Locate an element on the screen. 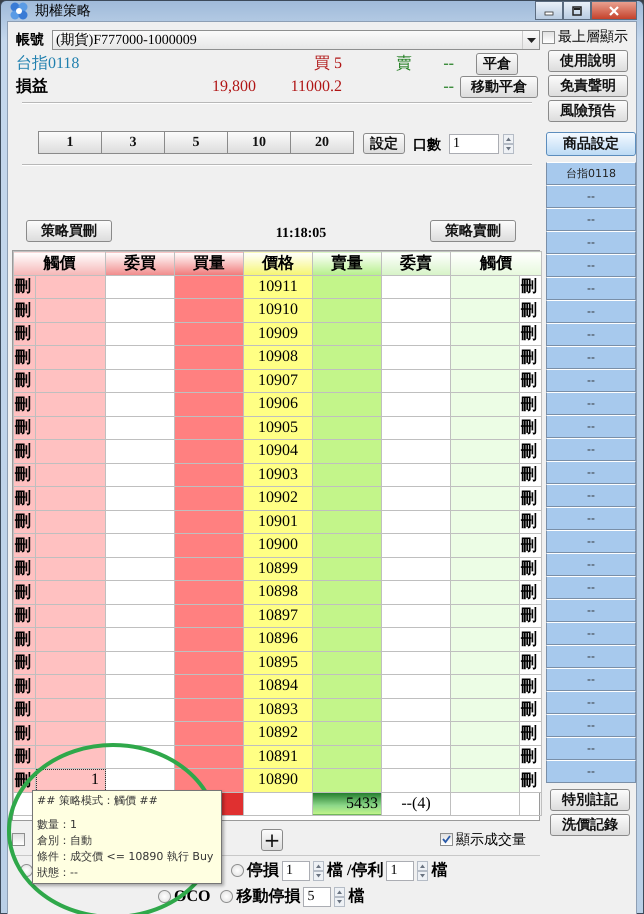 This screenshot has height=914, width=644. note-button: 特別註記 is located at coordinates (590, 800).